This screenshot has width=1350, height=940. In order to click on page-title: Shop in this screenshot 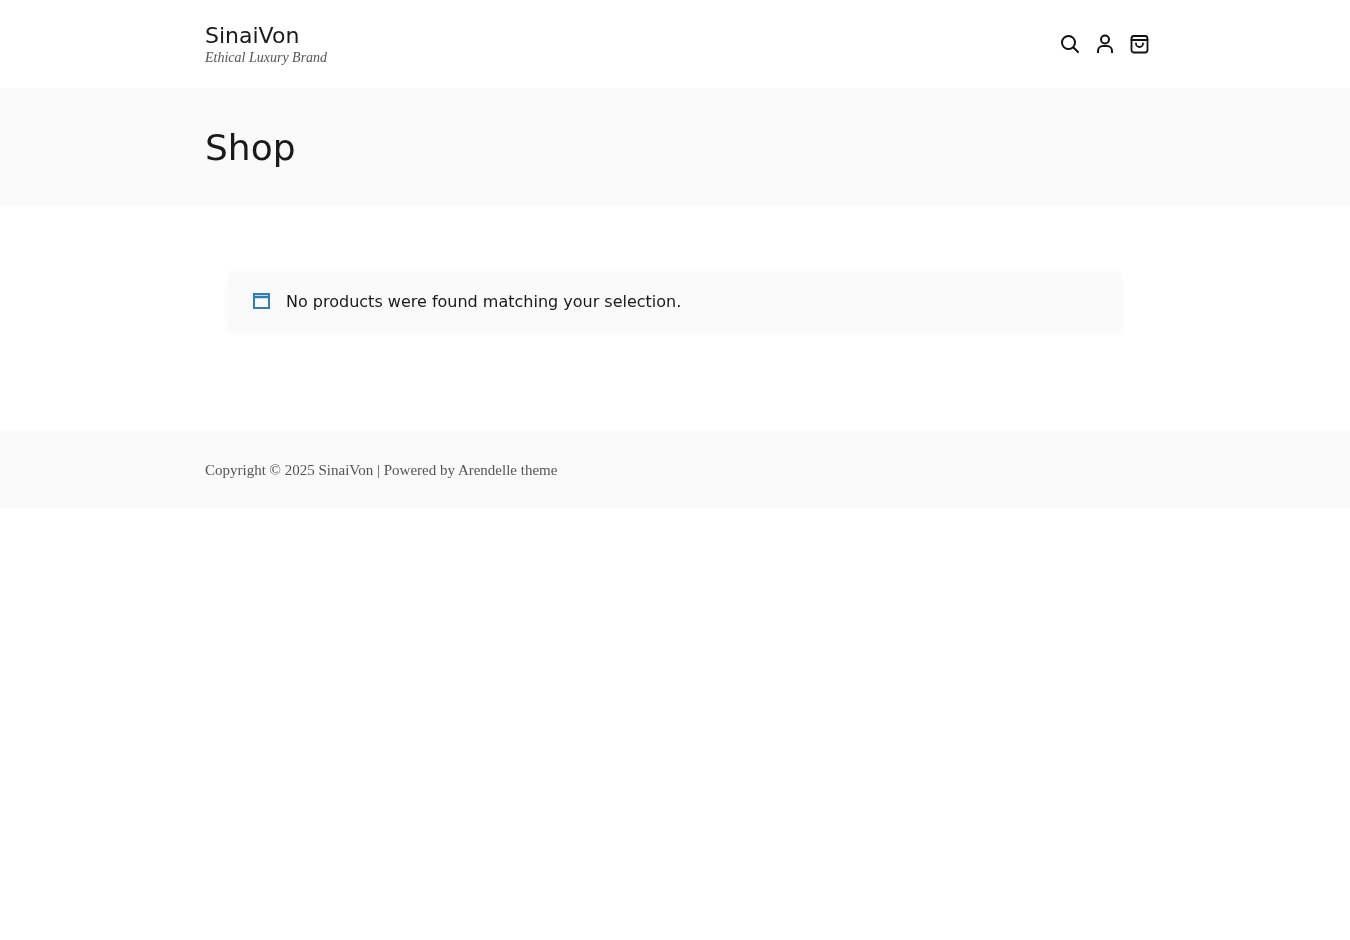, I will do `click(251, 147)`.